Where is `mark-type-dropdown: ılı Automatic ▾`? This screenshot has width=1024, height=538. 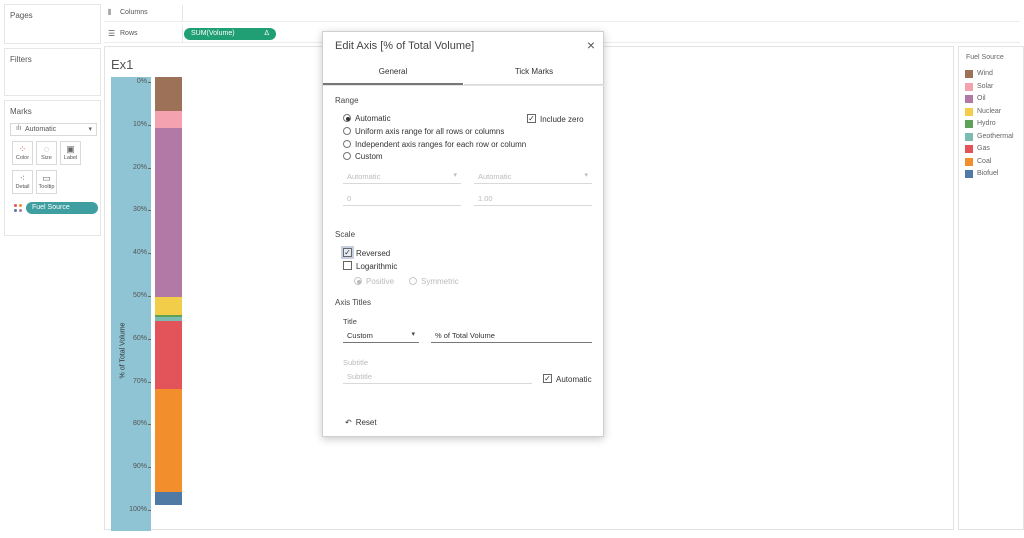 mark-type-dropdown: ılı Automatic ▾ is located at coordinates (53, 129).